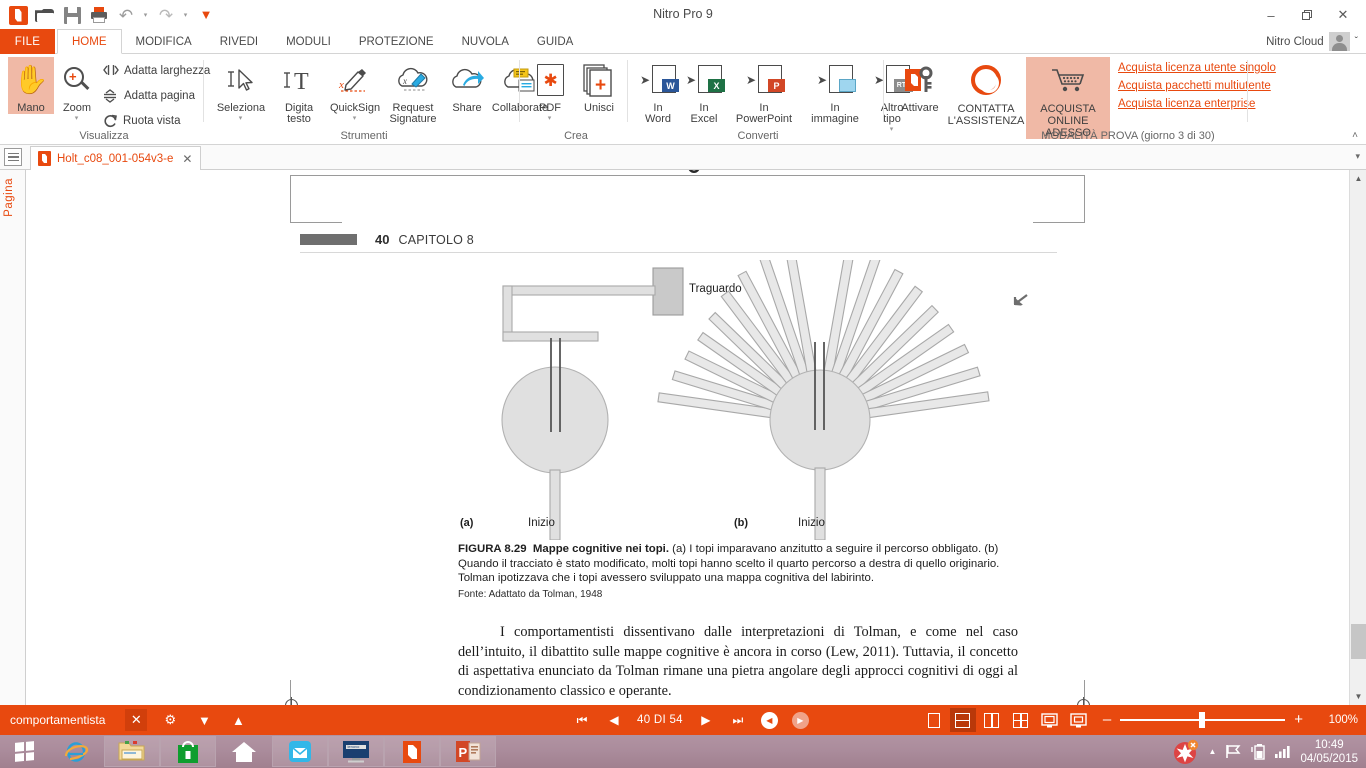 The image size is (1366, 768). I want to click on window-controls: – ✕, so click(1307, 15).